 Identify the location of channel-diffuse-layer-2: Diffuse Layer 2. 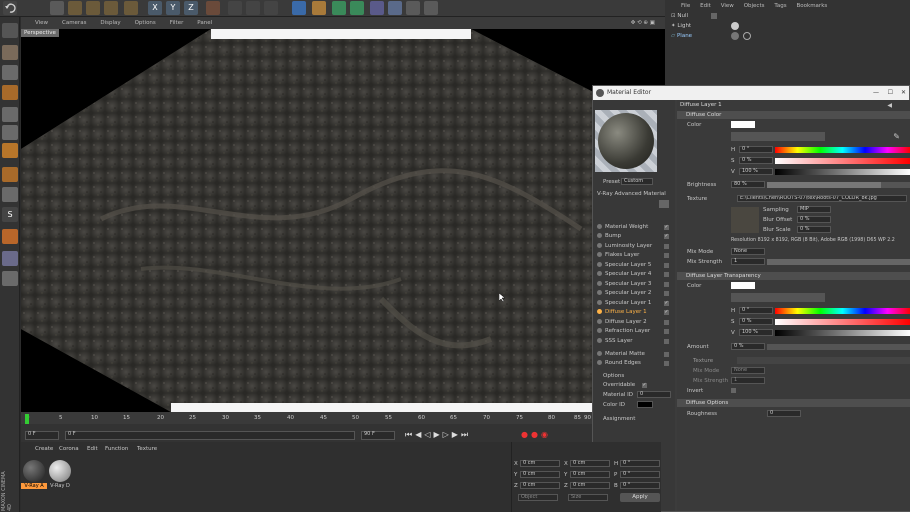
(622, 322).